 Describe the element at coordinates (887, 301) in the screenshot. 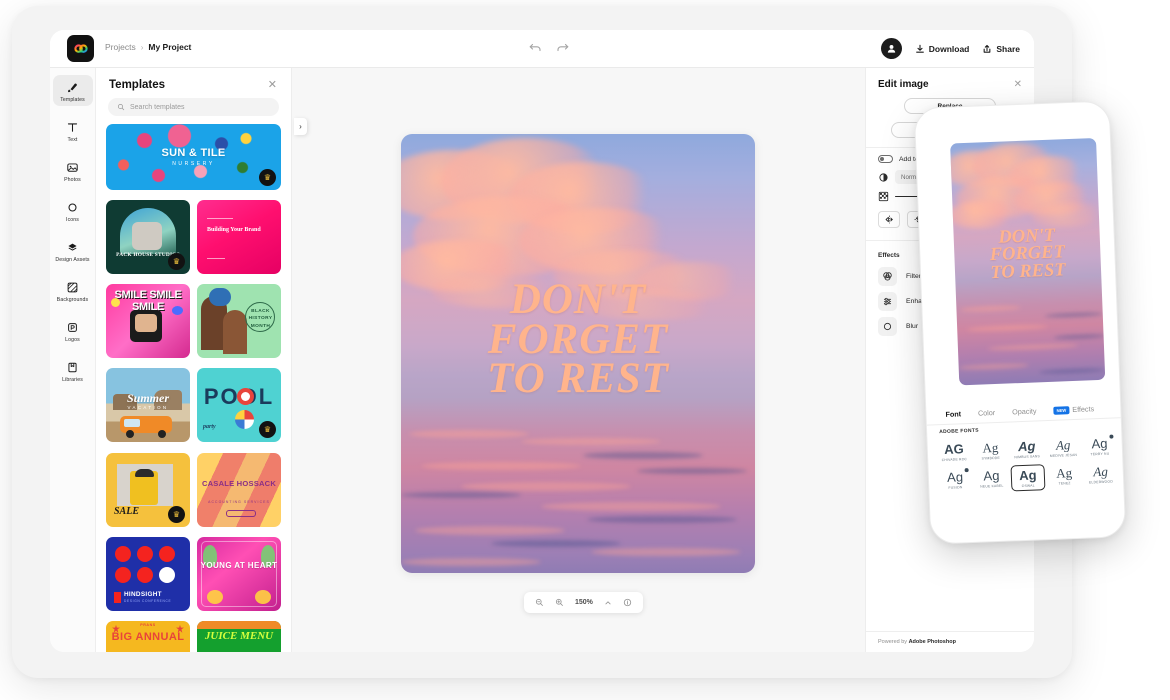

I see `enhancements-icon` at that location.